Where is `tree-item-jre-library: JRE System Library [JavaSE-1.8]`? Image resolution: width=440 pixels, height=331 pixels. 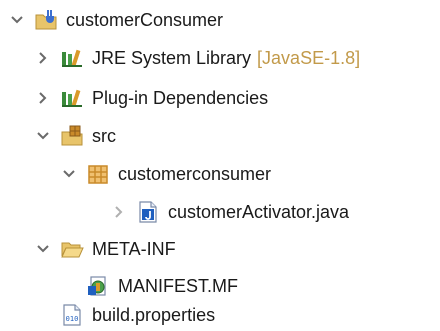 tree-item-jre-library: JRE System Library [JavaSE-1.8] is located at coordinates (197, 58).